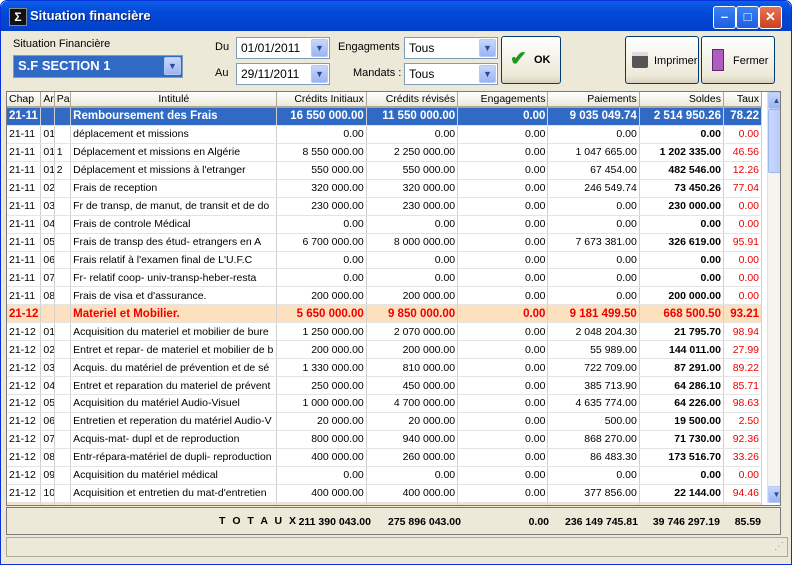 This screenshot has width=792, height=565. Describe the element at coordinates (743, 457) in the screenshot. I see `table-cell: 33.26` at that location.